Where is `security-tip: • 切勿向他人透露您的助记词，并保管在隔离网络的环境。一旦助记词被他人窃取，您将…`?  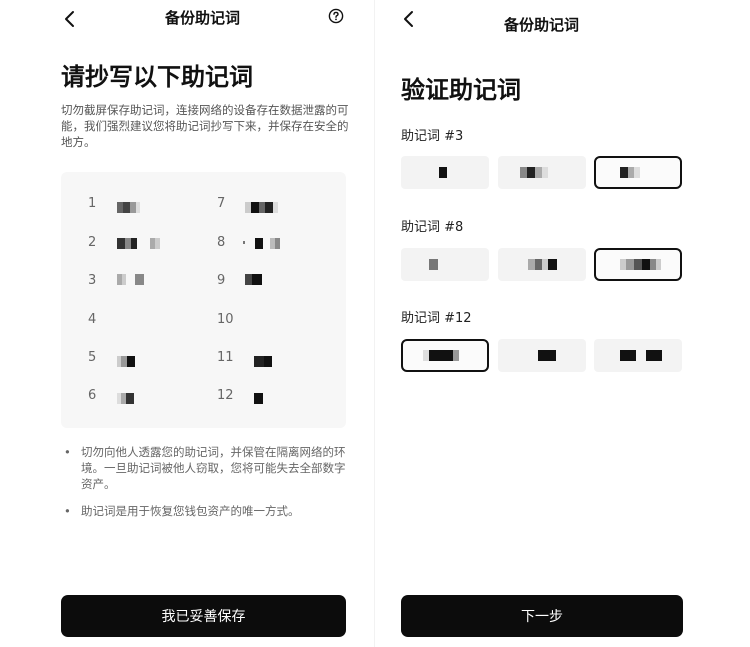 security-tip: • 切勿向他人透露您的助记词，并保管在隔离网络的环境。一旦助记词被他人窃取，您将… is located at coordinates (209, 468).